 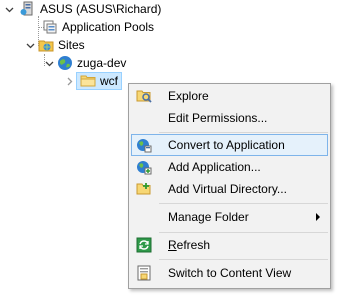 I want to click on chevron-right-icon, so click(x=69, y=81).